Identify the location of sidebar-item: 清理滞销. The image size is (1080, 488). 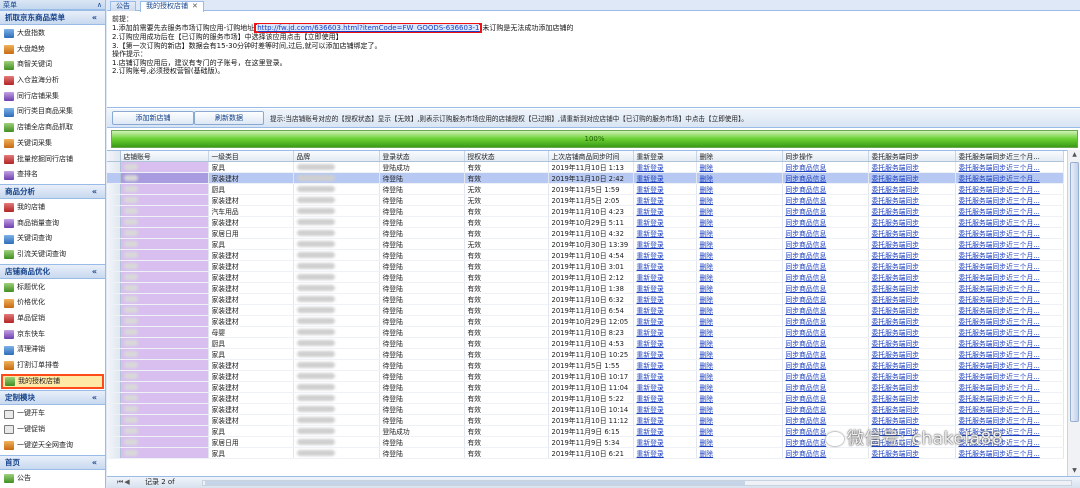
(52, 350).